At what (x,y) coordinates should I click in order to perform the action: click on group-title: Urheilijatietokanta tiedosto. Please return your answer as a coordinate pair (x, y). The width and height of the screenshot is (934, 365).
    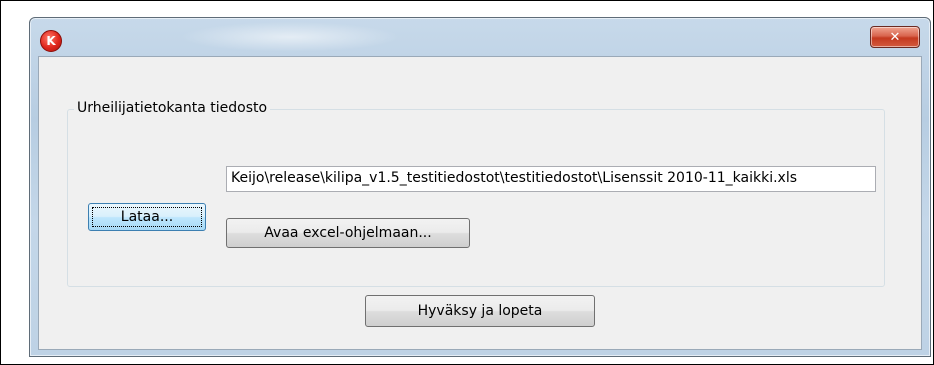
    Looking at the image, I should click on (172, 108).